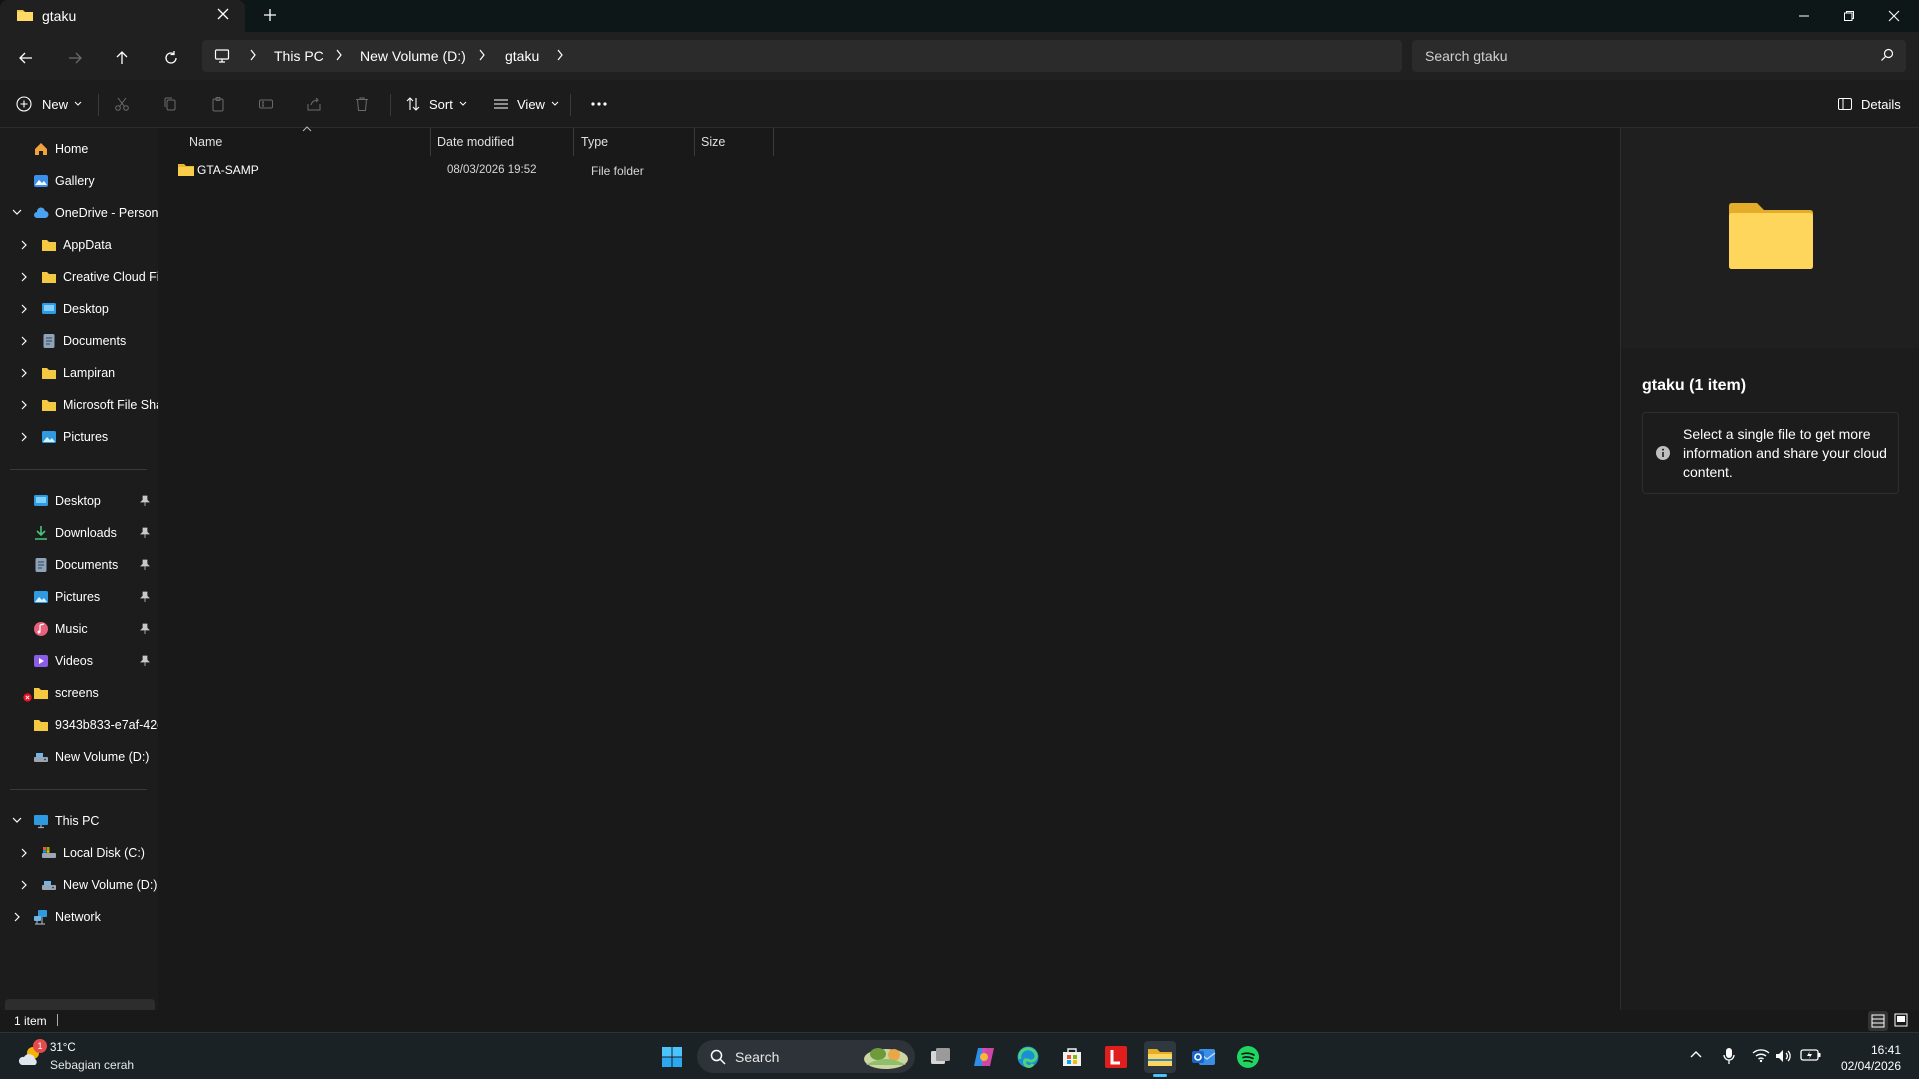  I want to click on refresh-button, so click(171, 58).